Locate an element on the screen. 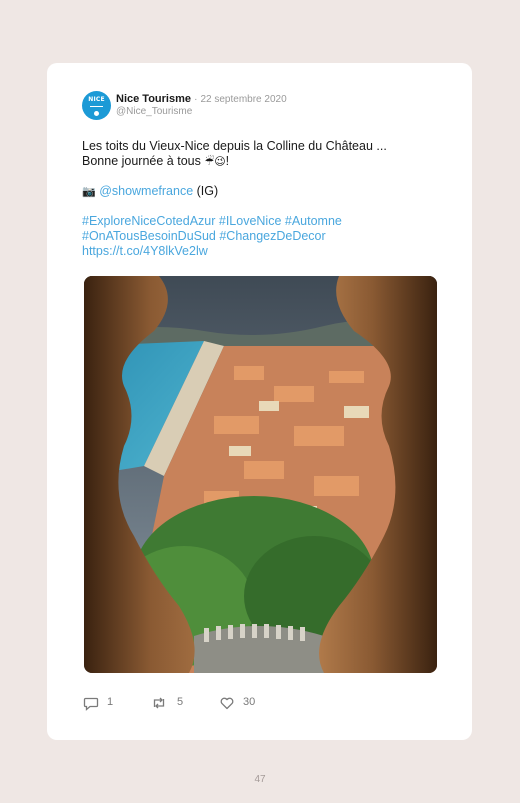  text-line-2-suffix: ! is located at coordinates (227, 161).